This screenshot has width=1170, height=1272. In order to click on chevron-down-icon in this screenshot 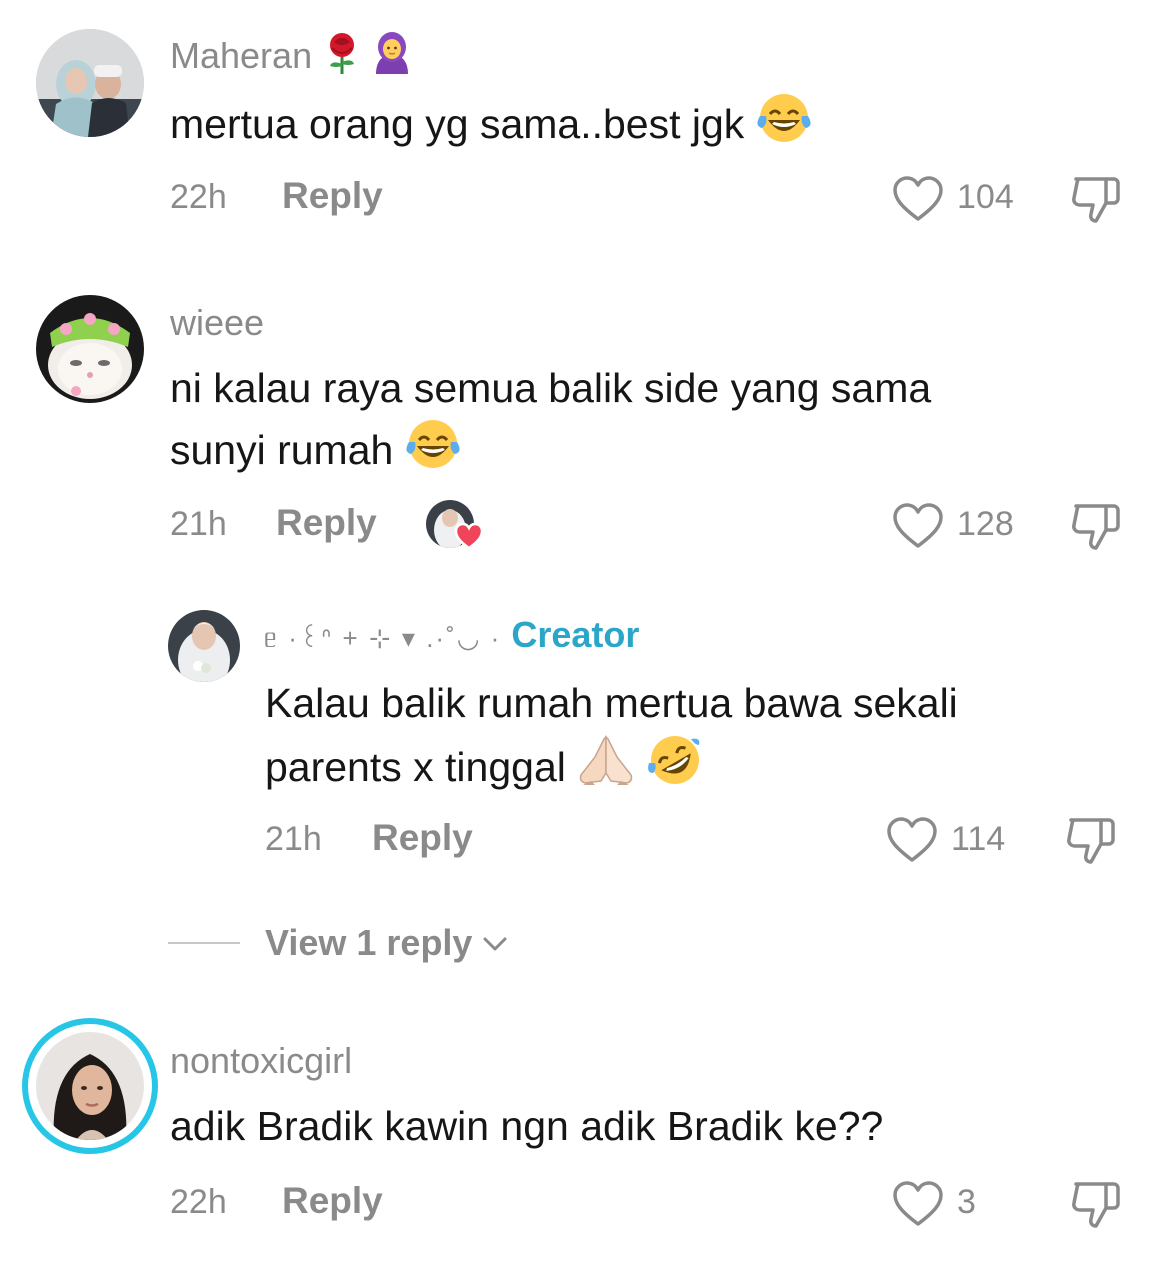, I will do `click(495, 944)`.